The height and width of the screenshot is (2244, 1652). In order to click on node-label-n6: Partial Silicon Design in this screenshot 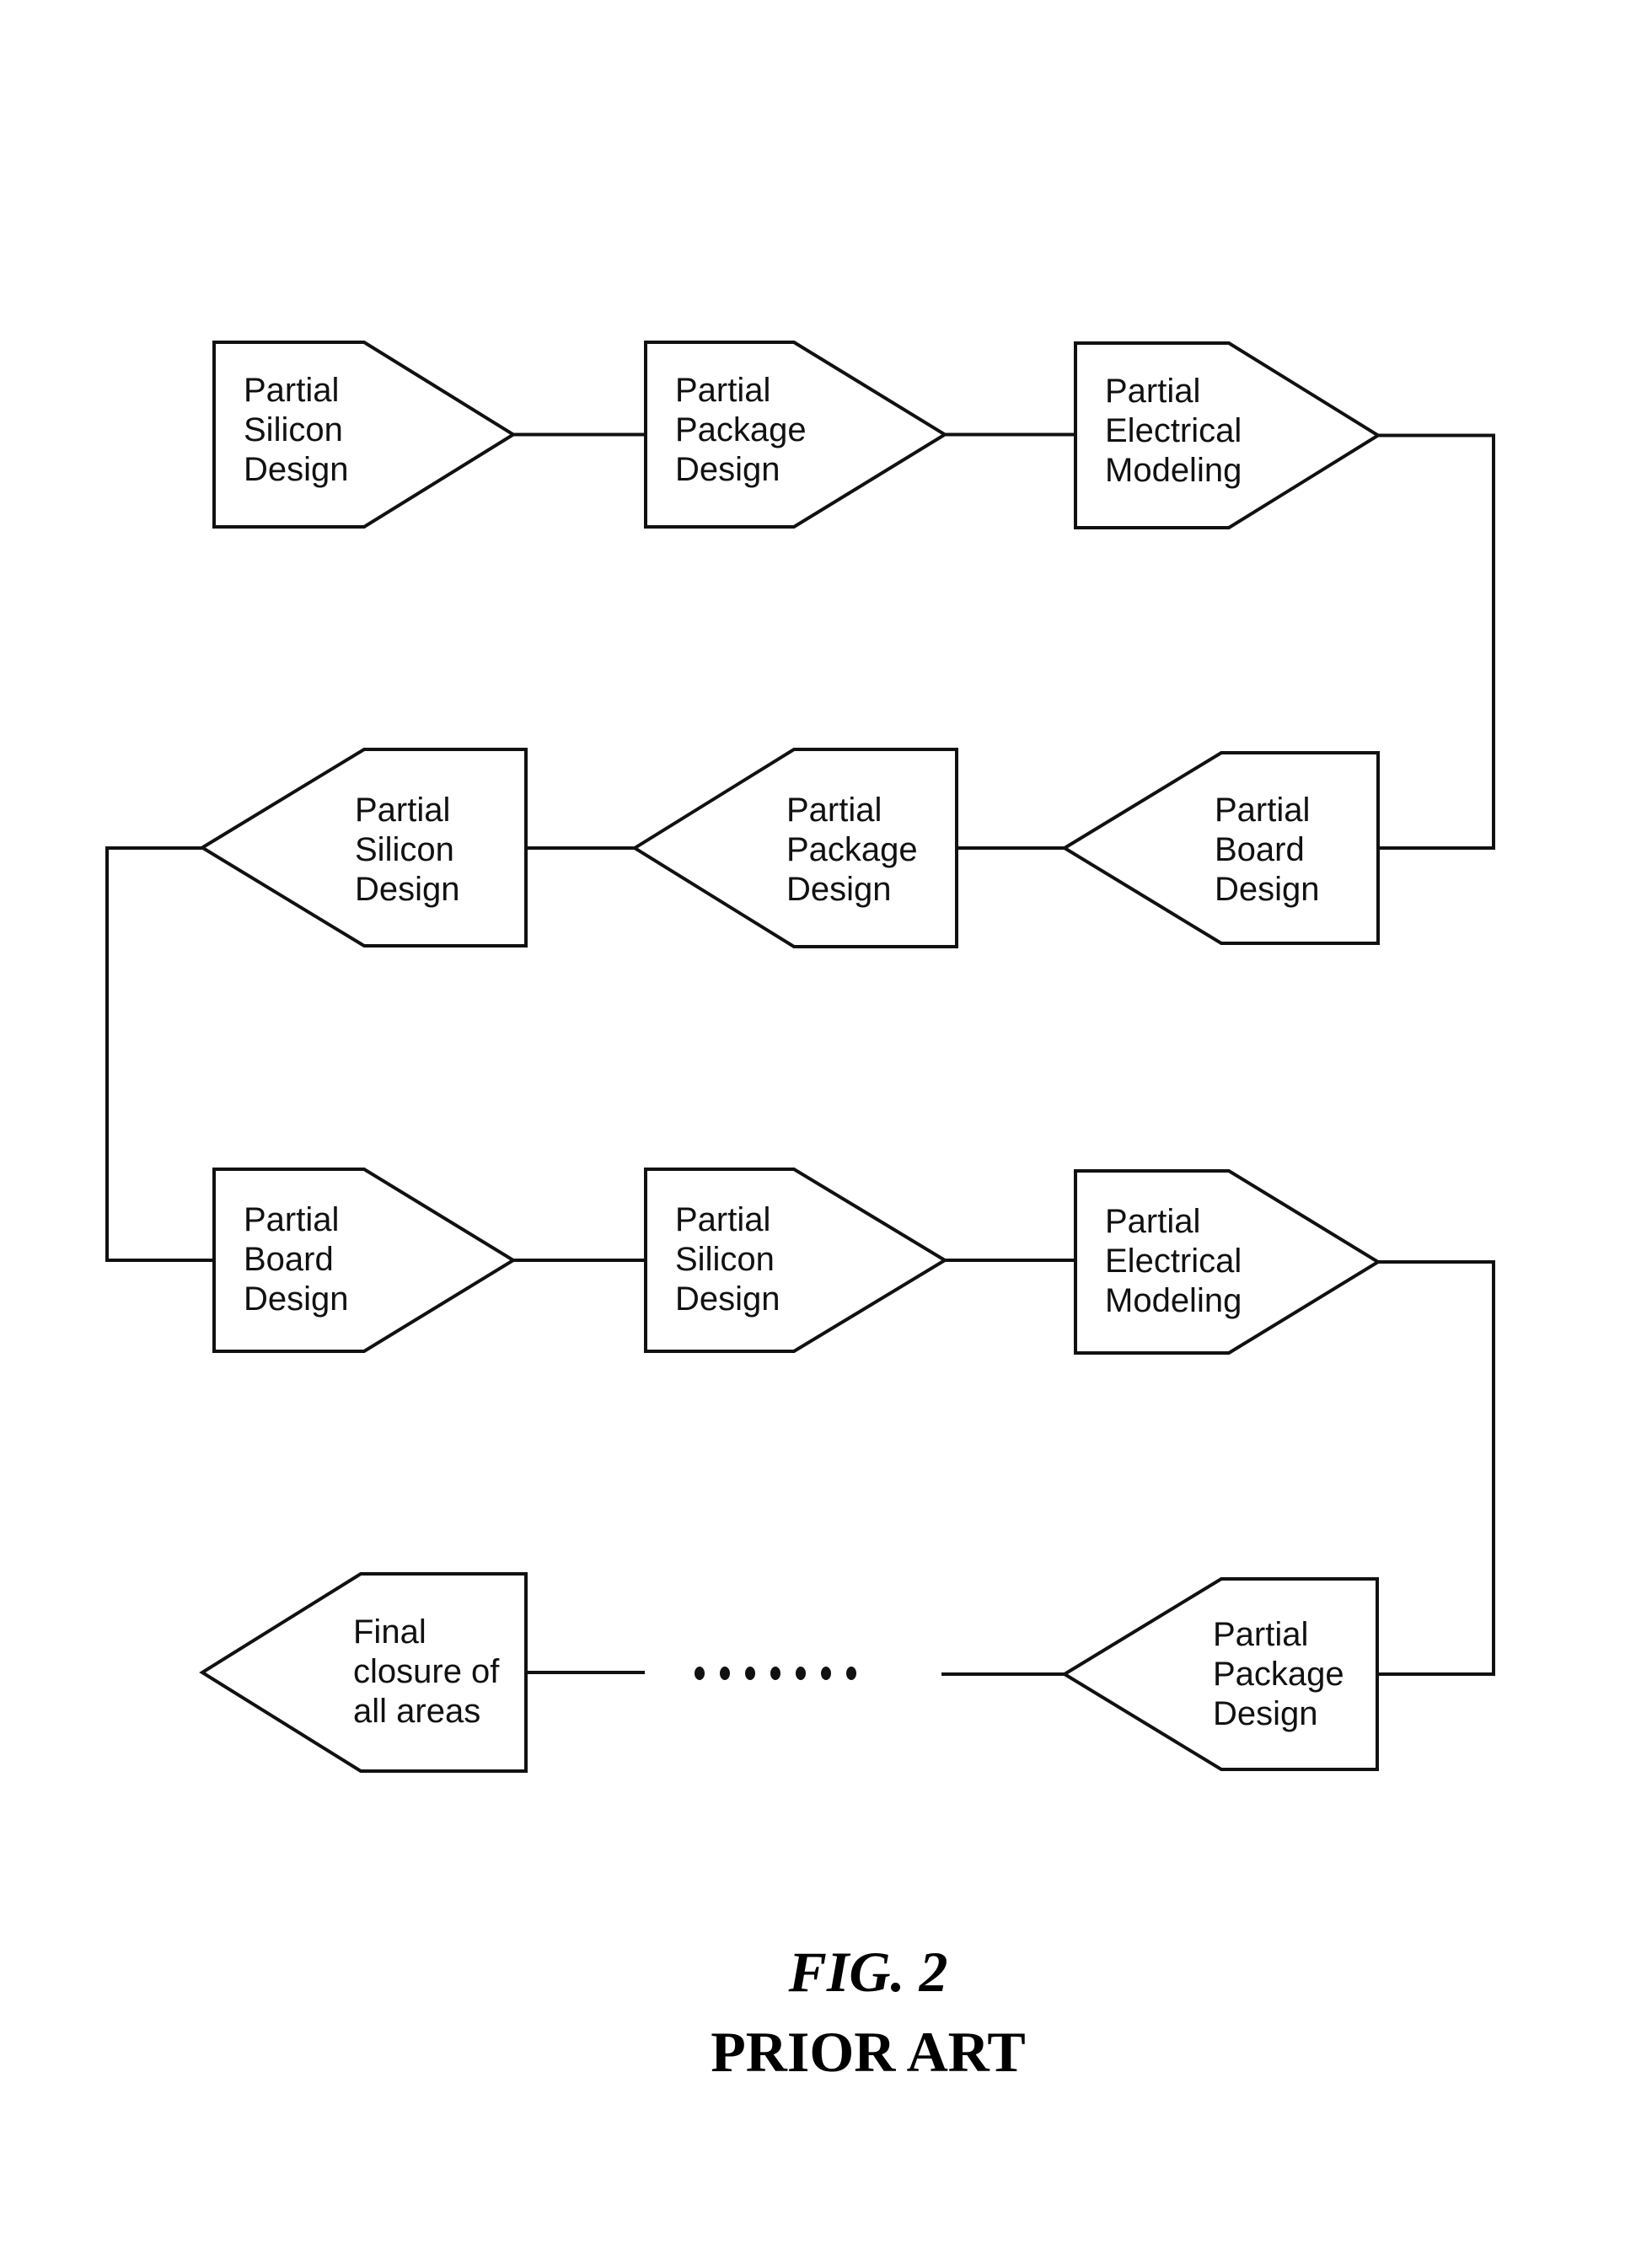, I will do `click(407, 850)`.